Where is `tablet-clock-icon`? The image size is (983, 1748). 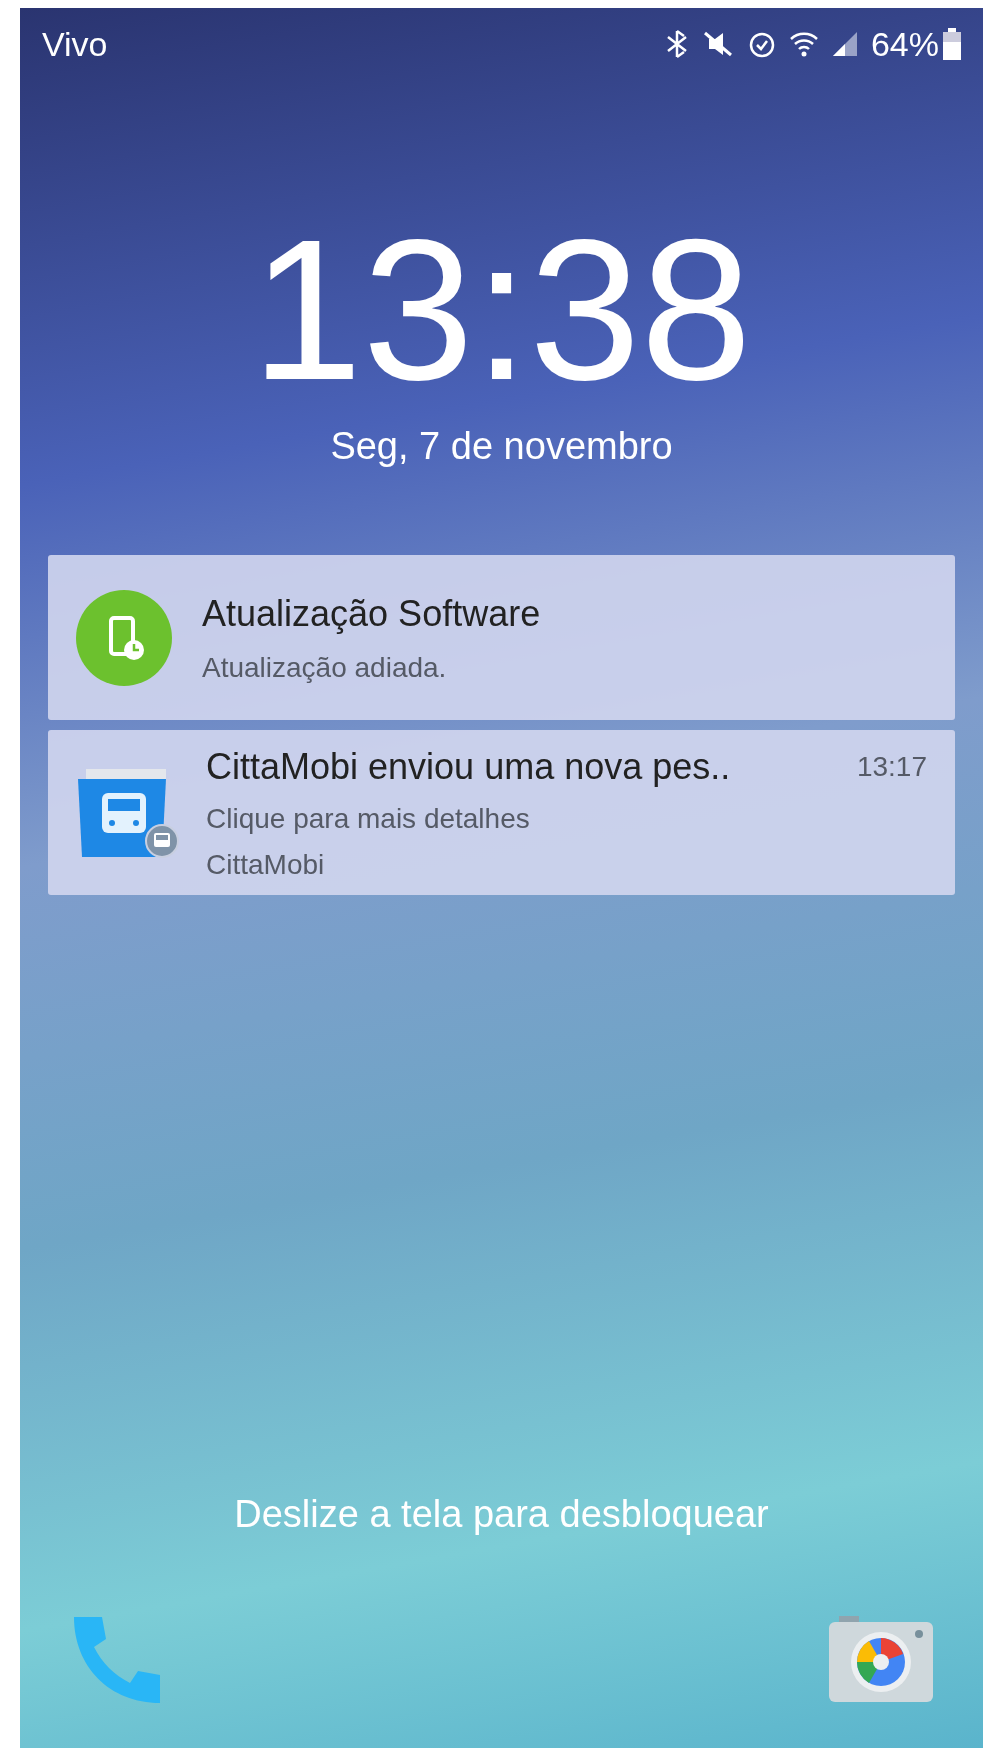
tablet-clock-icon is located at coordinates (124, 637).